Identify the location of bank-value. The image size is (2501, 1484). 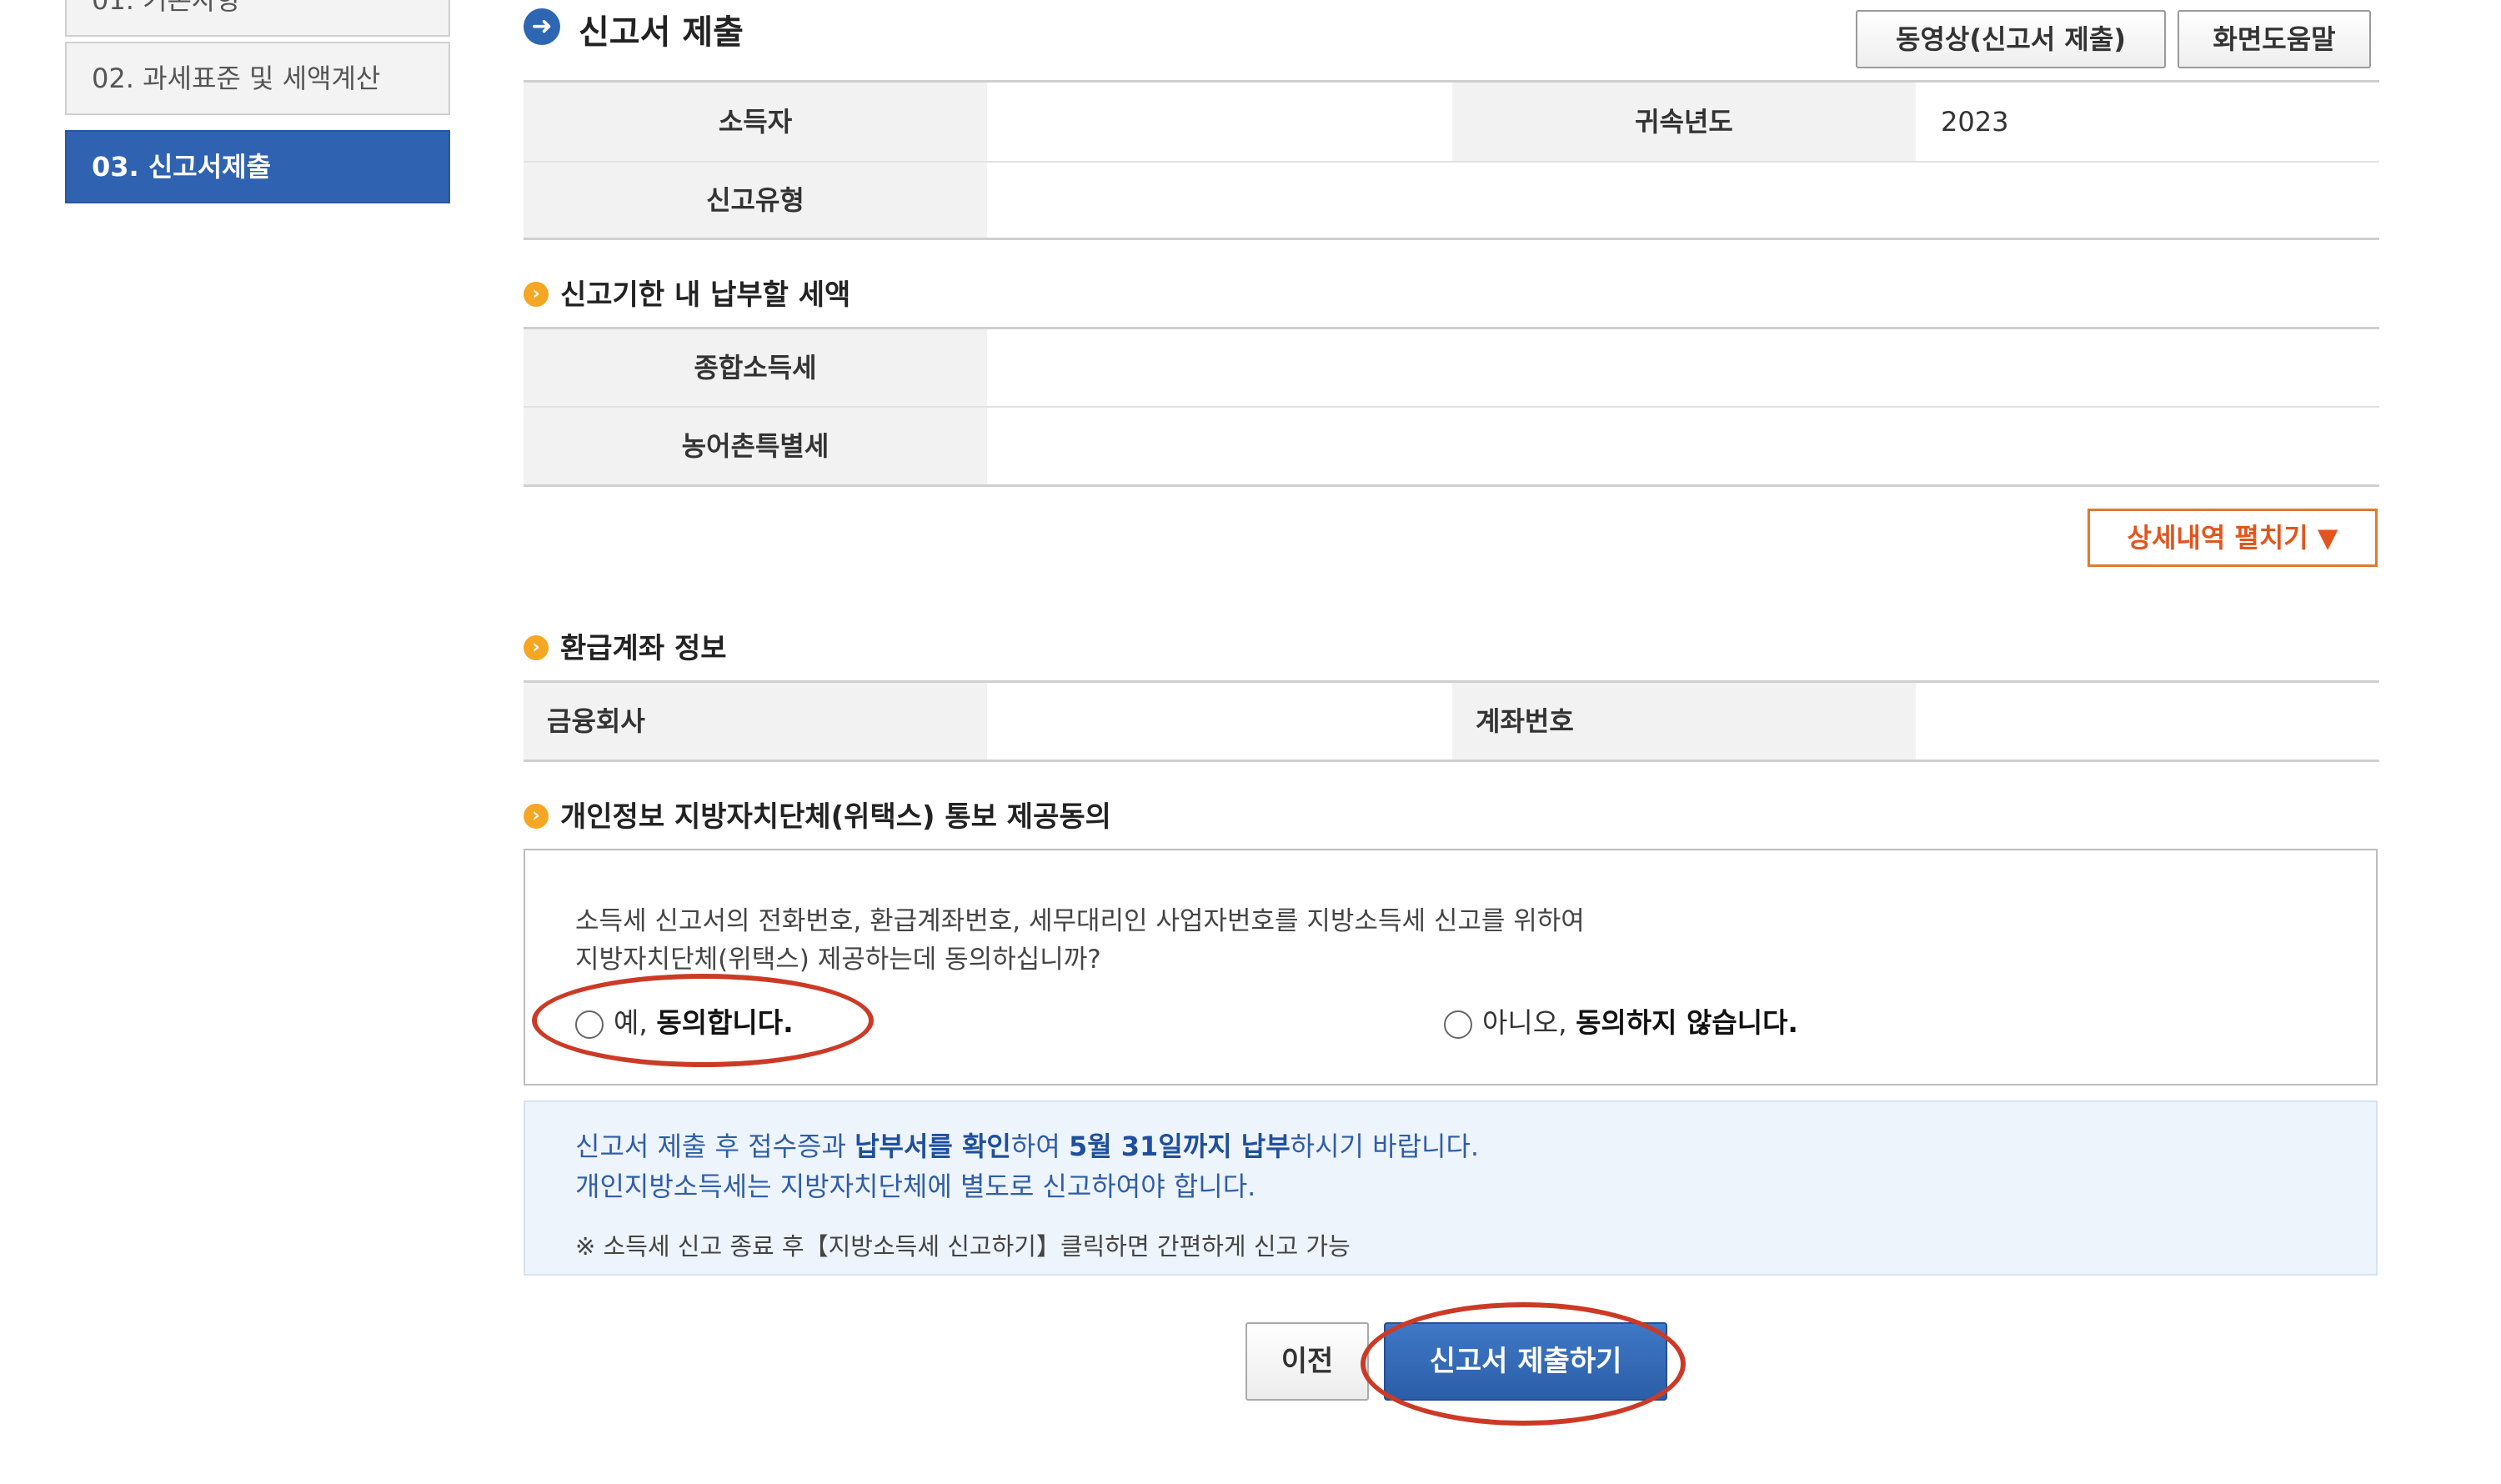
(1220, 721).